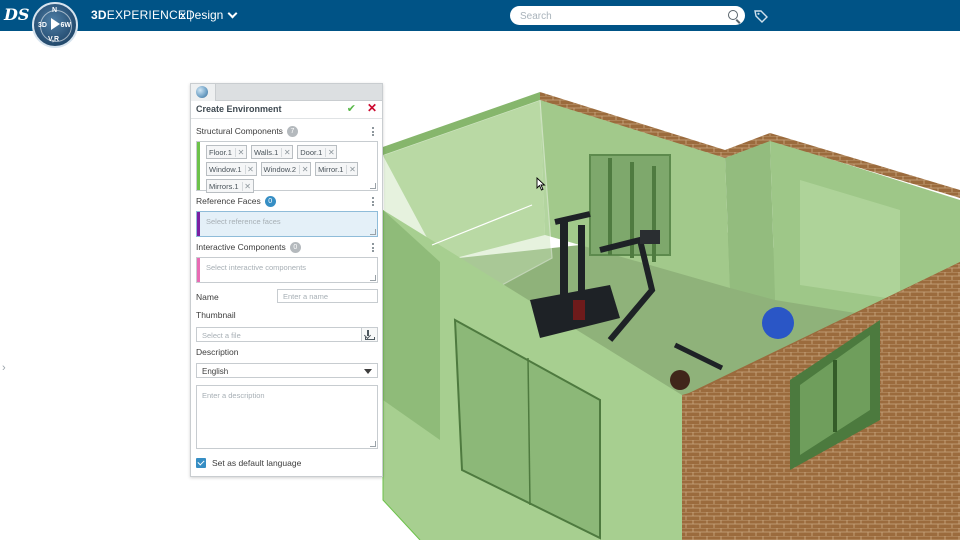  Describe the element at coordinates (241, 247) in the screenshot. I see `interactive-label-text: Interactive Components` at that location.